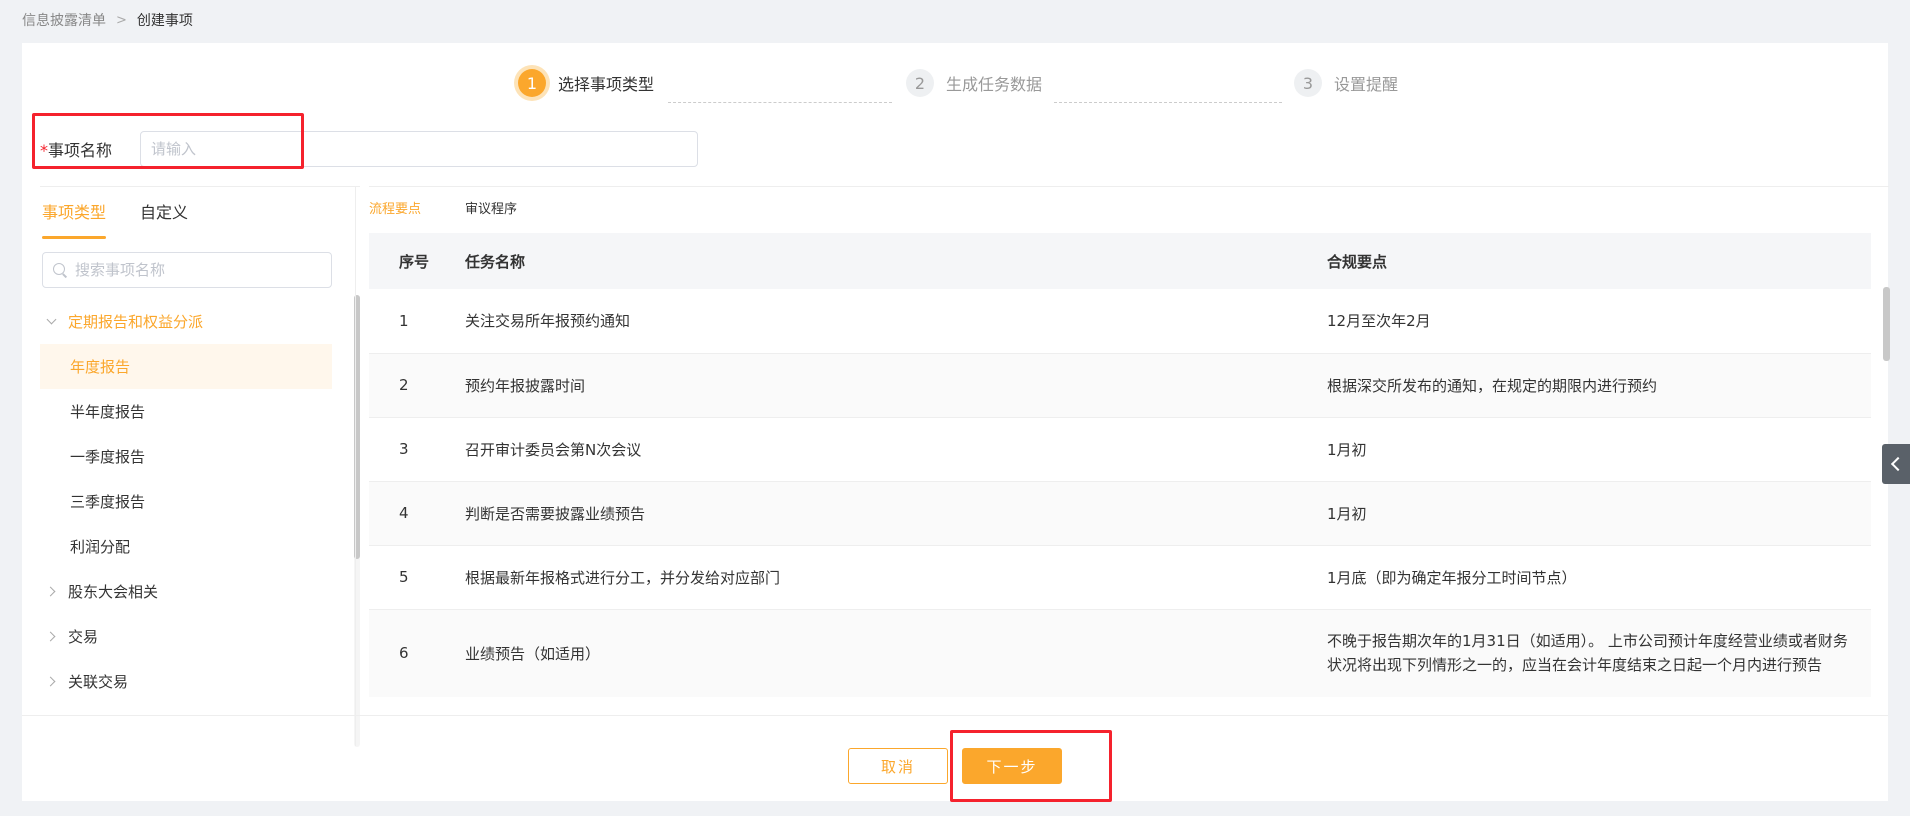  Describe the element at coordinates (113, 592) in the screenshot. I see `tree-group-label: 股东大会相关` at that location.